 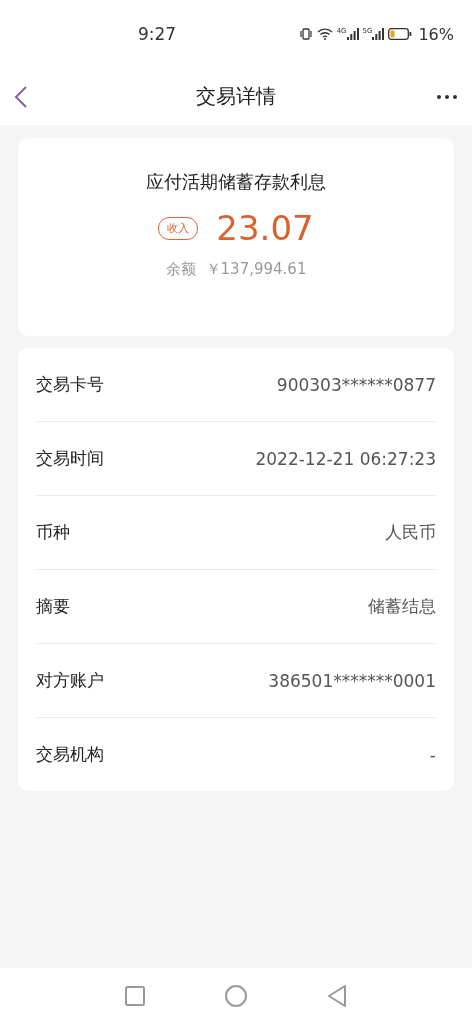 What do you see at coordinates (345, 458) in the screenshot?
I see `detail-value: 2022-12-21 06:27:23` at bounding box center [345, 458].